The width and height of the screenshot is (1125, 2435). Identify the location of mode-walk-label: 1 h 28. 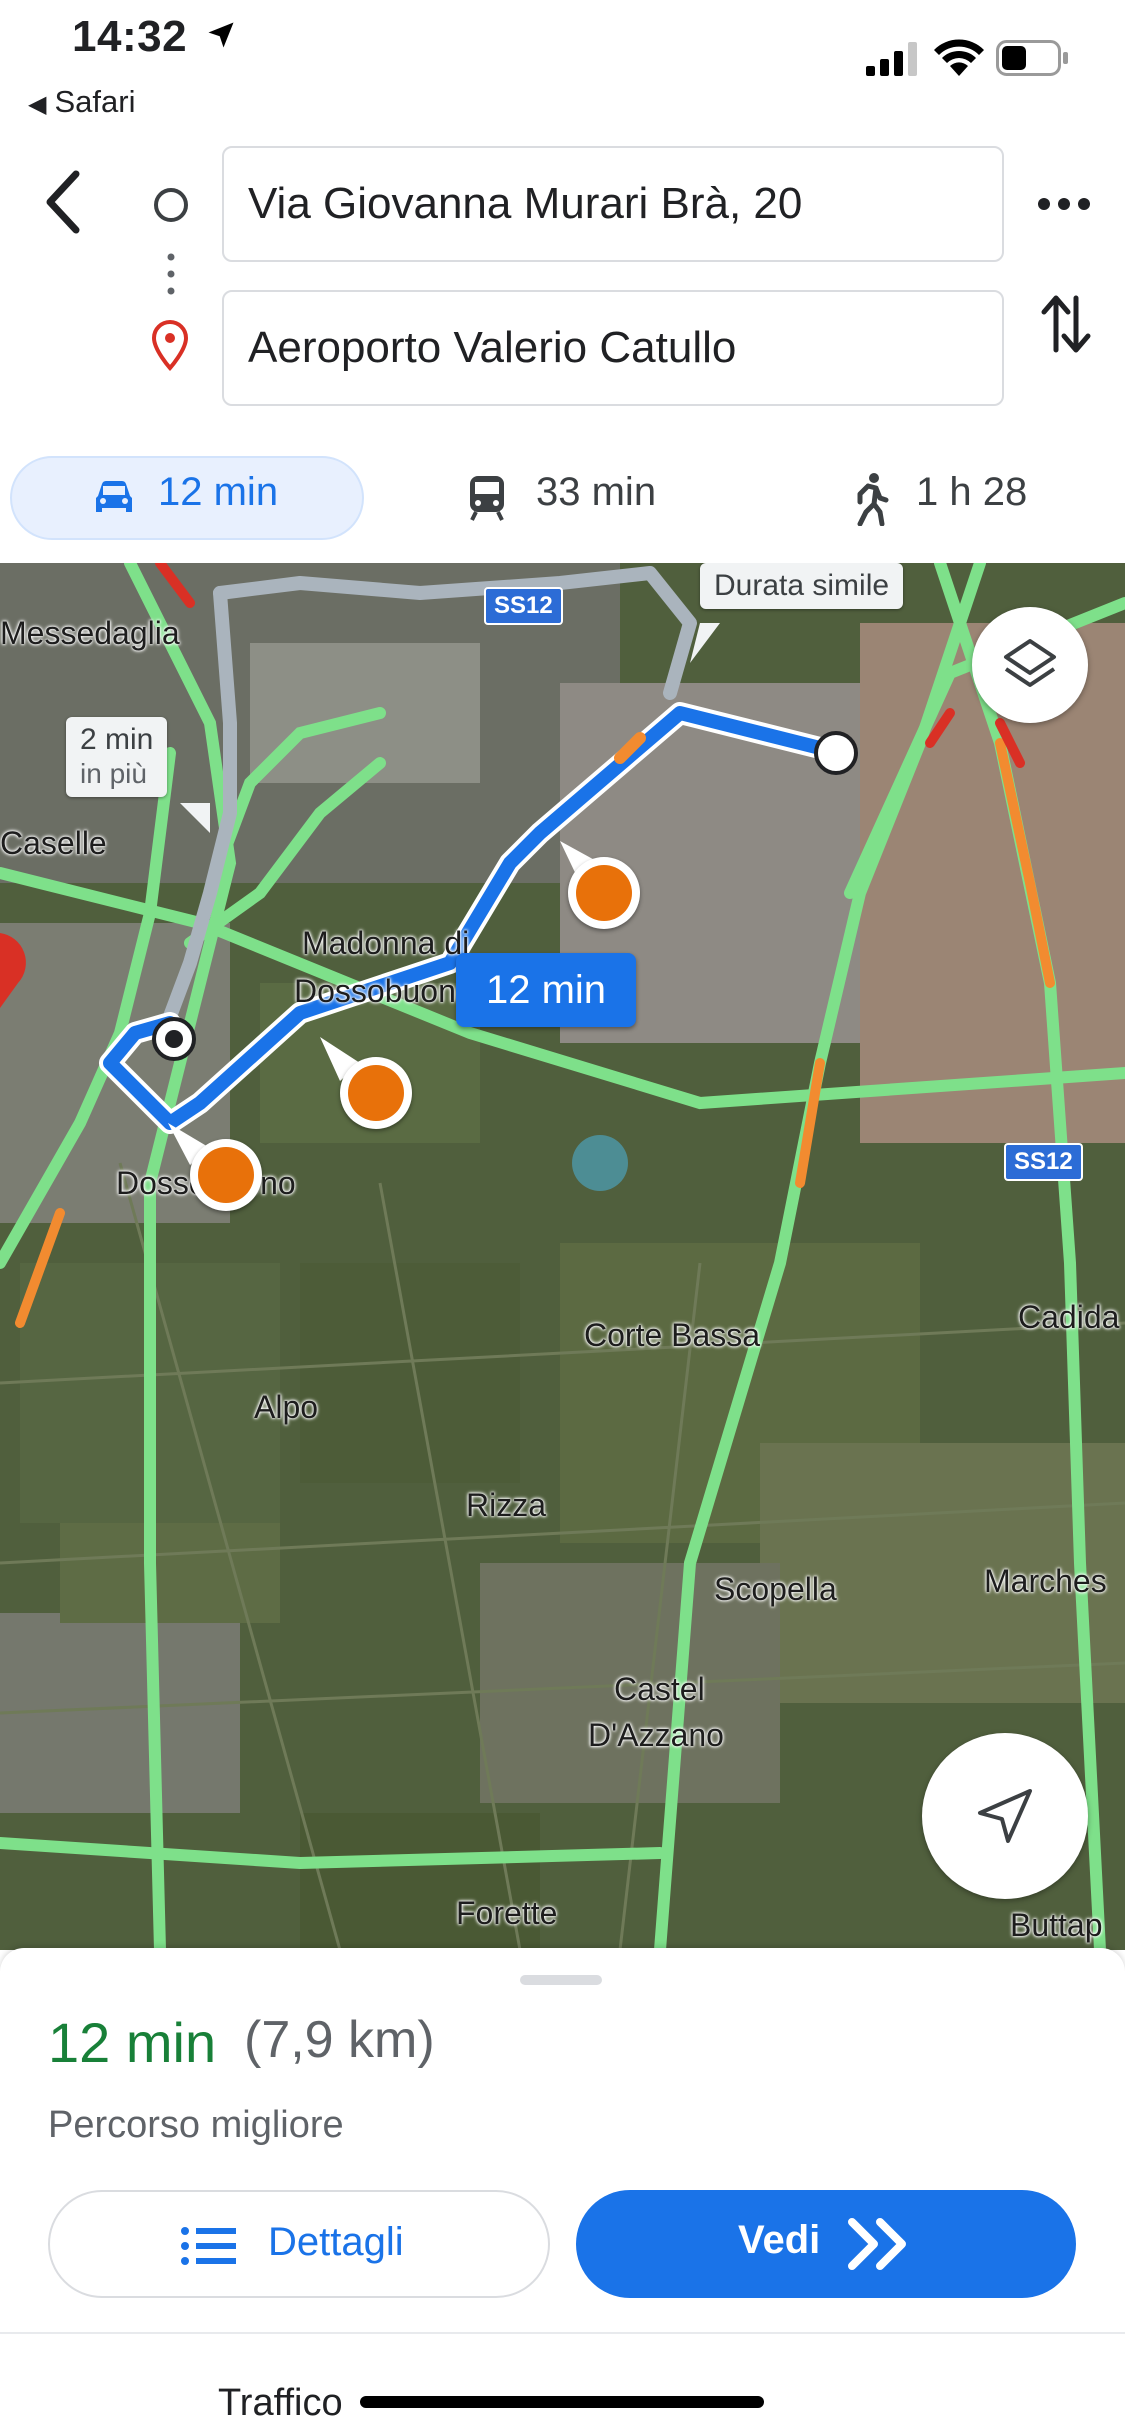
(972, 492).